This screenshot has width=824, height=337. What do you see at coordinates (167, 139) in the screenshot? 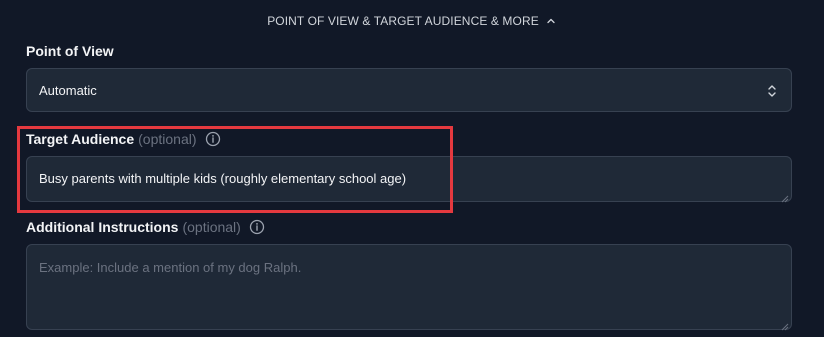
I see `target-audience-optional-tag: (optional)` at bounding box center [167, 139].